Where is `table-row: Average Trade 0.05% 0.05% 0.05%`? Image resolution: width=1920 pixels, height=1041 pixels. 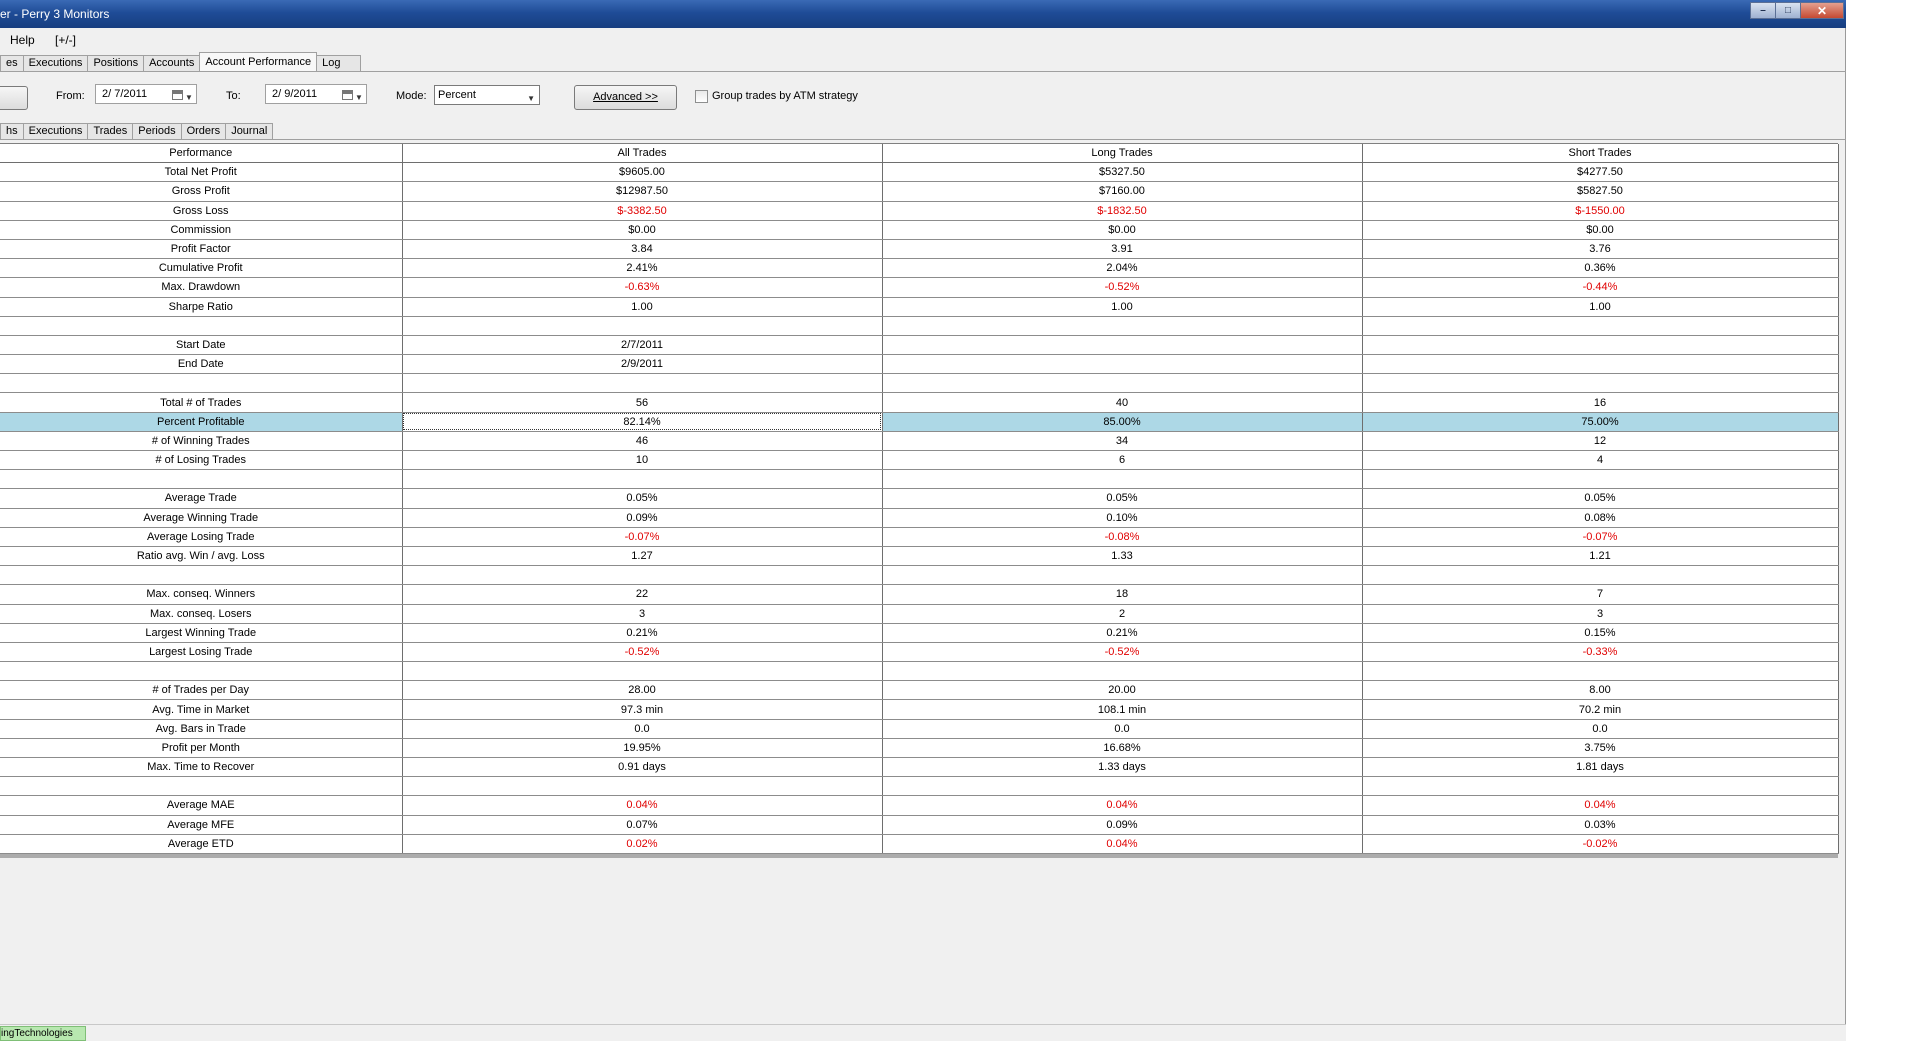
table-row: Average Trade 0.05% 0.05% 0.05% is located at coordinates (919, 498).